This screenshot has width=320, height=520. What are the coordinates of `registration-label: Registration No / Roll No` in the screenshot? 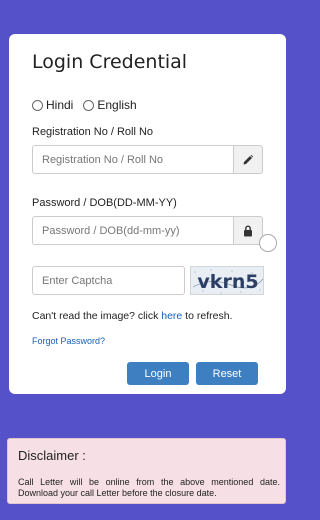 It's located at (93, 132).